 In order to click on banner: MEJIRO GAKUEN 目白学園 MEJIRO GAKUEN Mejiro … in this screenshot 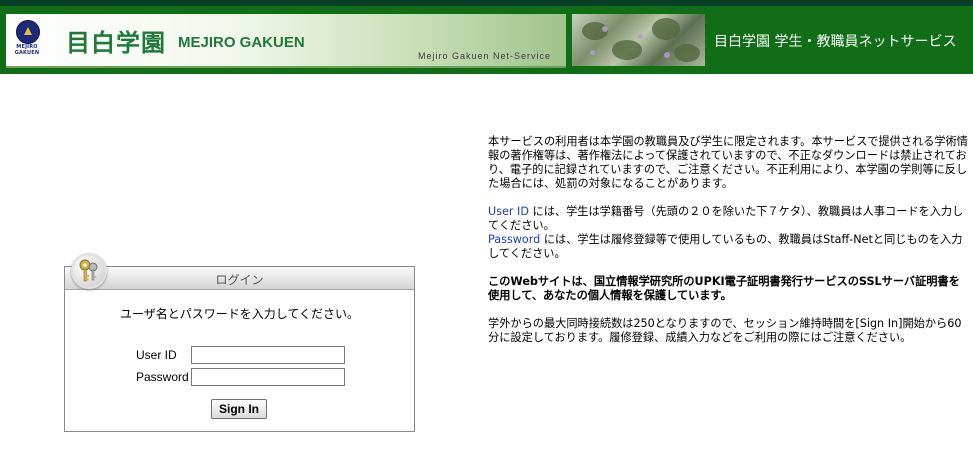, I will do `click(286, 41)`.